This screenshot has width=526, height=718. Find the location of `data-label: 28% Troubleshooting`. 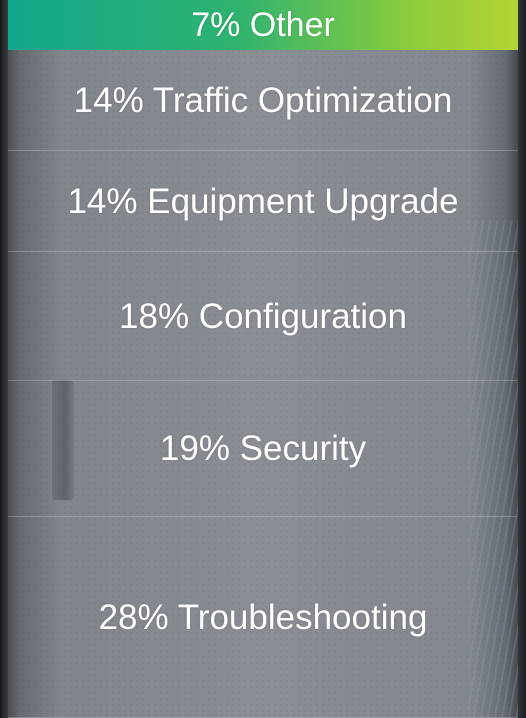

data-label: 28% Troubleshooting is located at coordinates (263, 617).